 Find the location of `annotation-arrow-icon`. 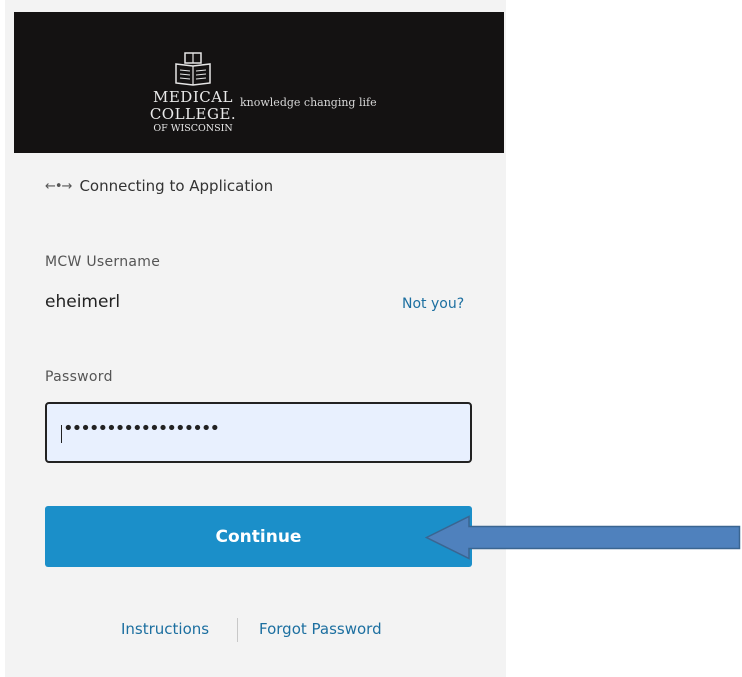

annotation-arrow-icon is located at coordinates (583, 537).